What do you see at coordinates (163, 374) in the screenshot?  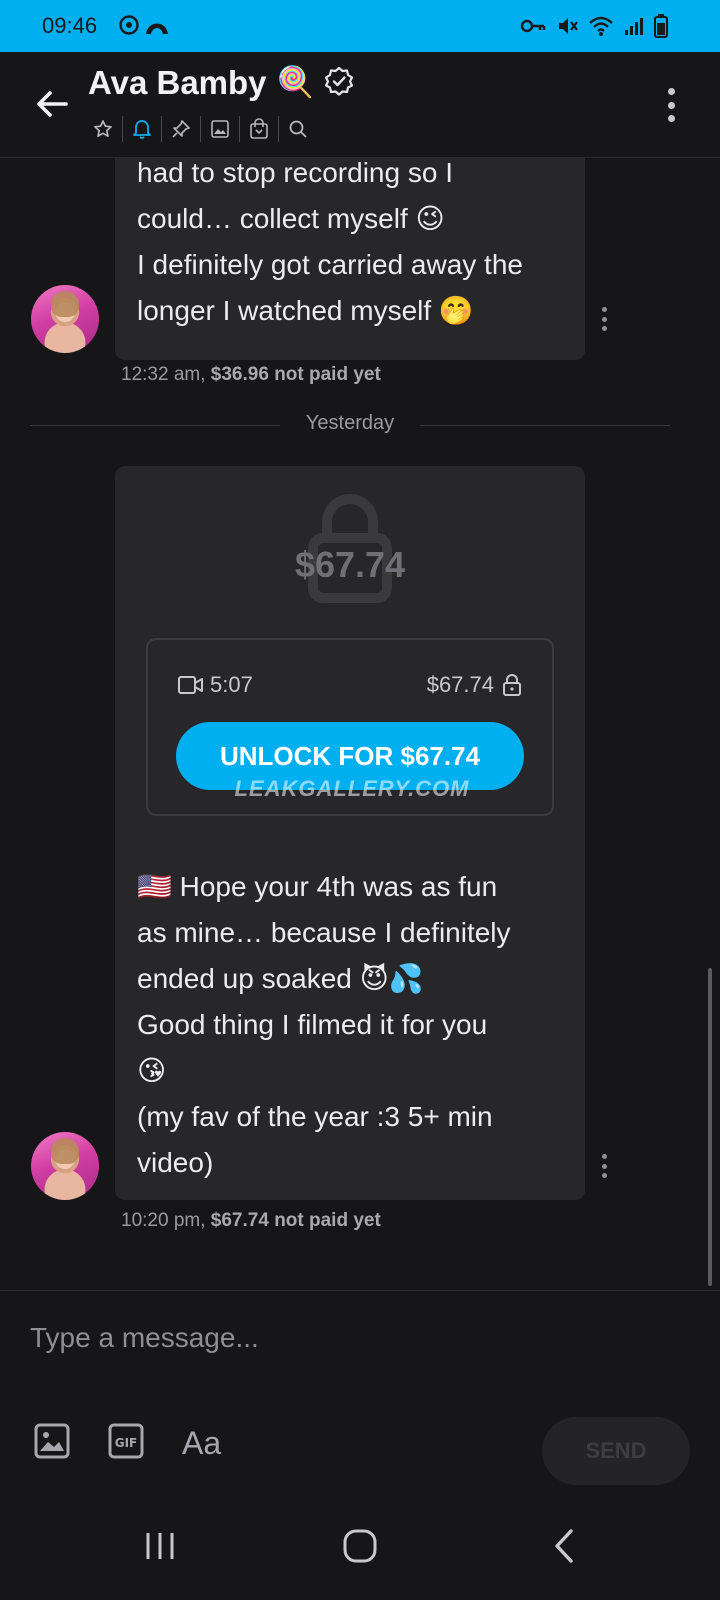 I see `message-time: 12:32 am,` at bounding box center [163, 374].